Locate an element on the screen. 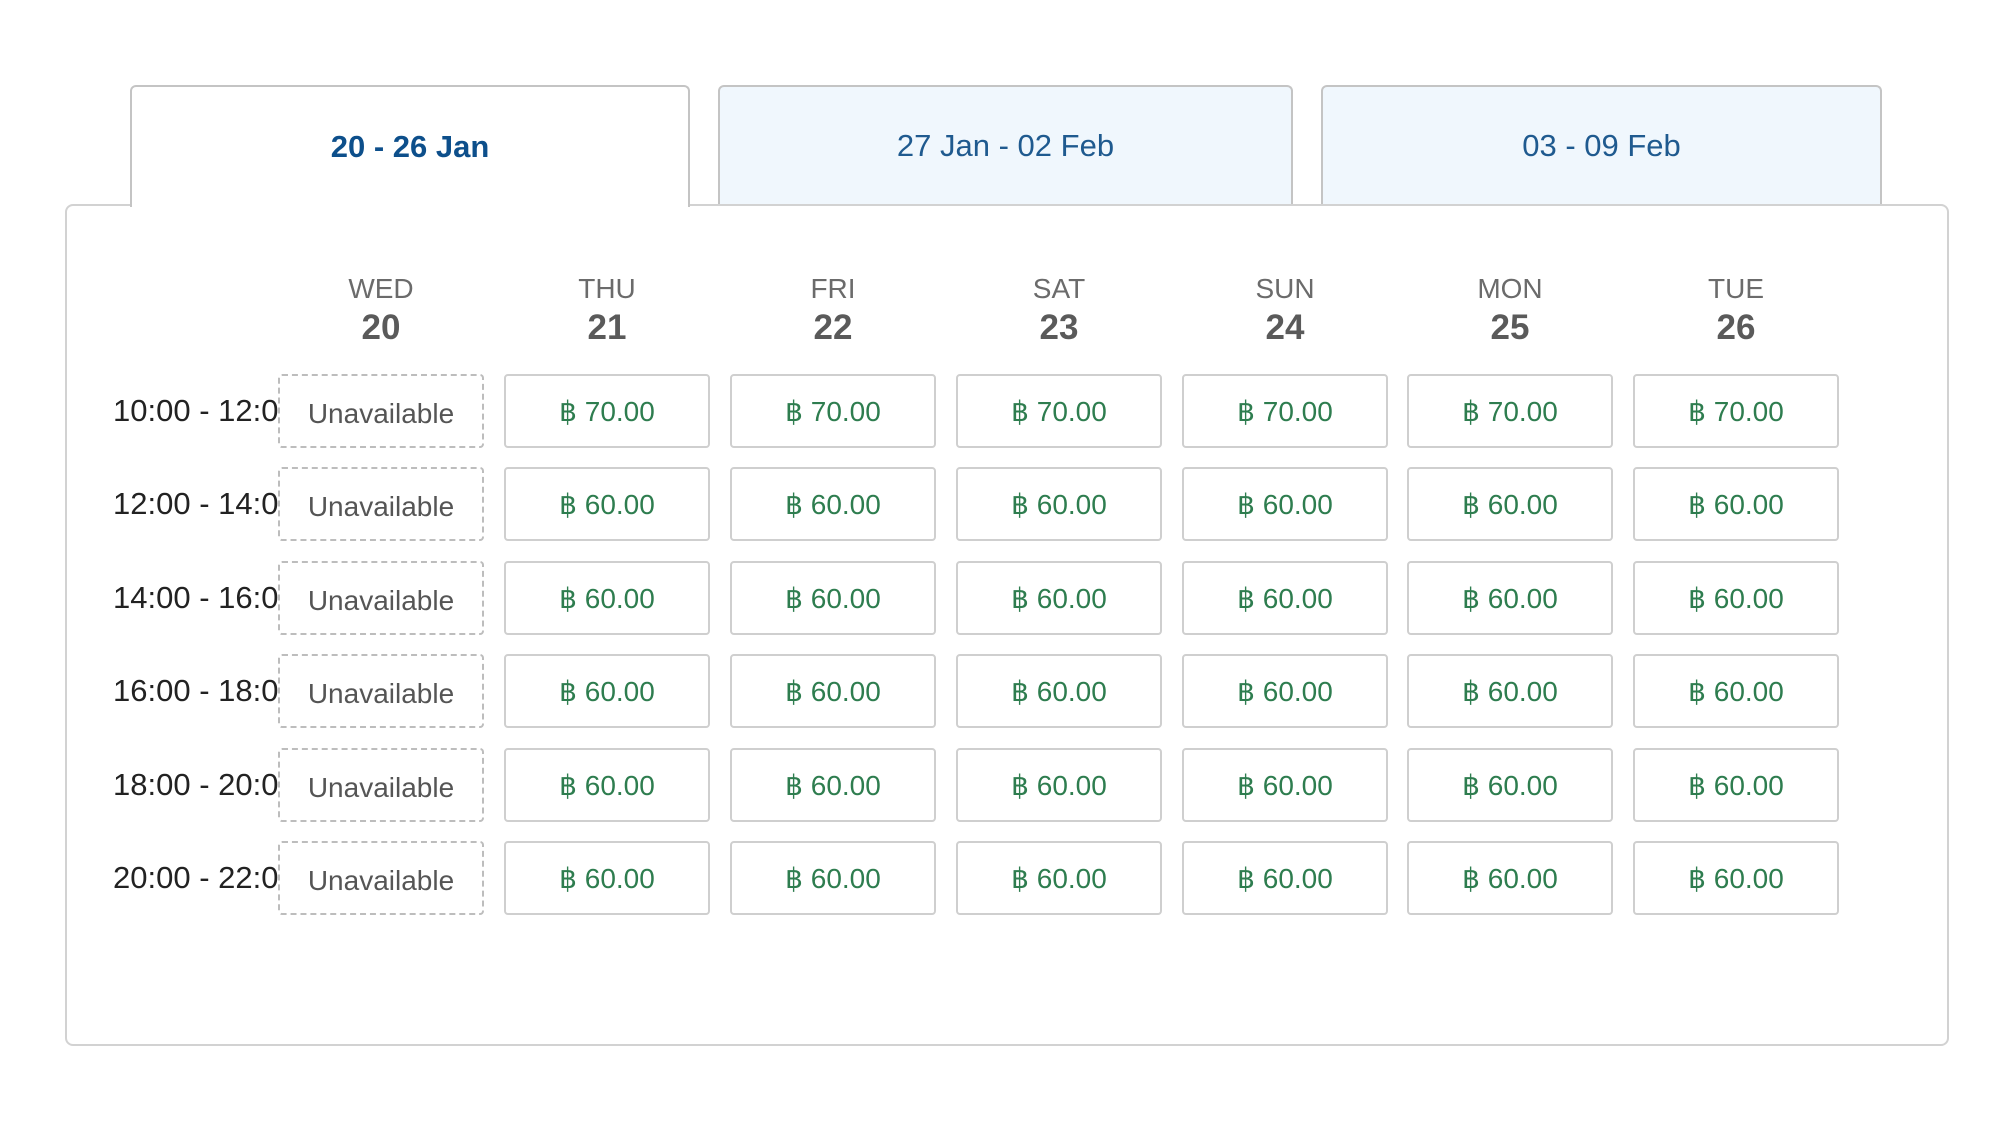 The image size is (2000, 1122). tab-label: 27 Jan - 02 Feb is located at coordinates (1005, 145).